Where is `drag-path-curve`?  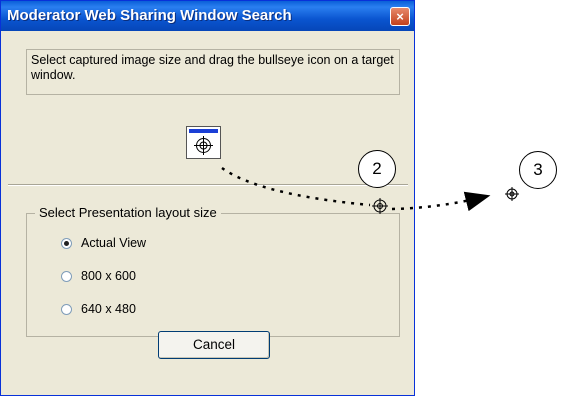 drag-path-curve is located at coordinates (296, 186).